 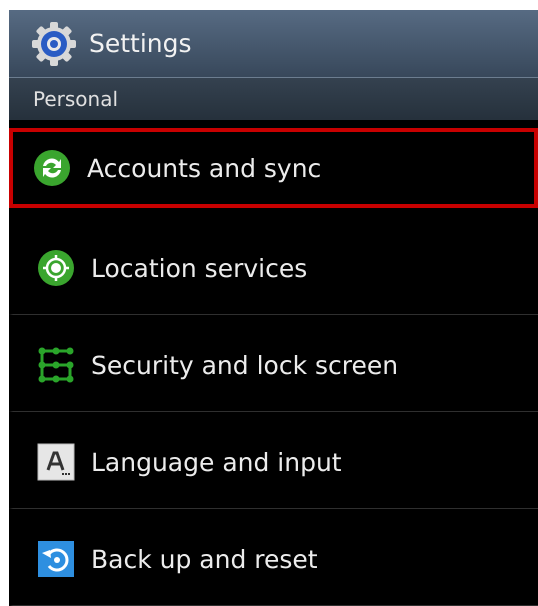 I want to click on section-title: Personal, so click(x=75, y=99).